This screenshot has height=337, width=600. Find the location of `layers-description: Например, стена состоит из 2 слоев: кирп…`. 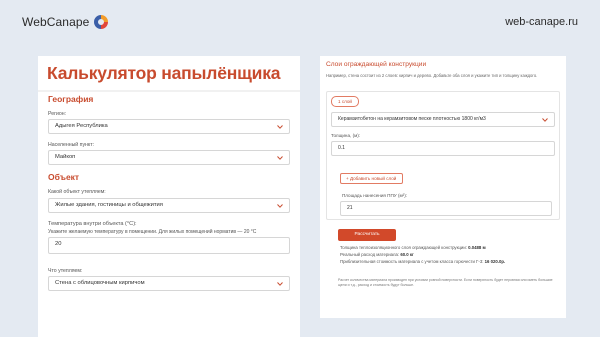

layers-description: Например, стена состоит из 2 слоев: кирп… is located at coordinates (432, 75).